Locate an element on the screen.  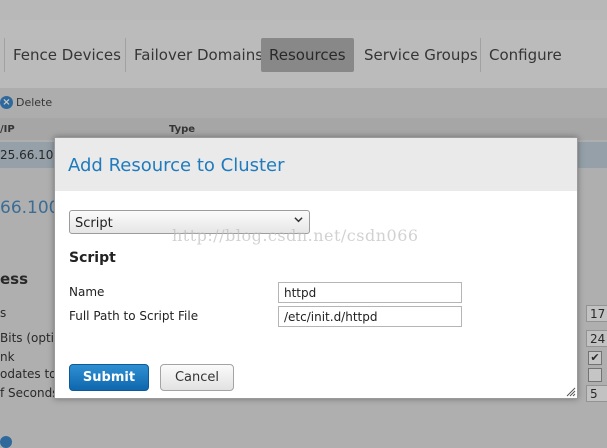
dialog-title: Add Resource to Cluster is located at coordinates (176, 165).